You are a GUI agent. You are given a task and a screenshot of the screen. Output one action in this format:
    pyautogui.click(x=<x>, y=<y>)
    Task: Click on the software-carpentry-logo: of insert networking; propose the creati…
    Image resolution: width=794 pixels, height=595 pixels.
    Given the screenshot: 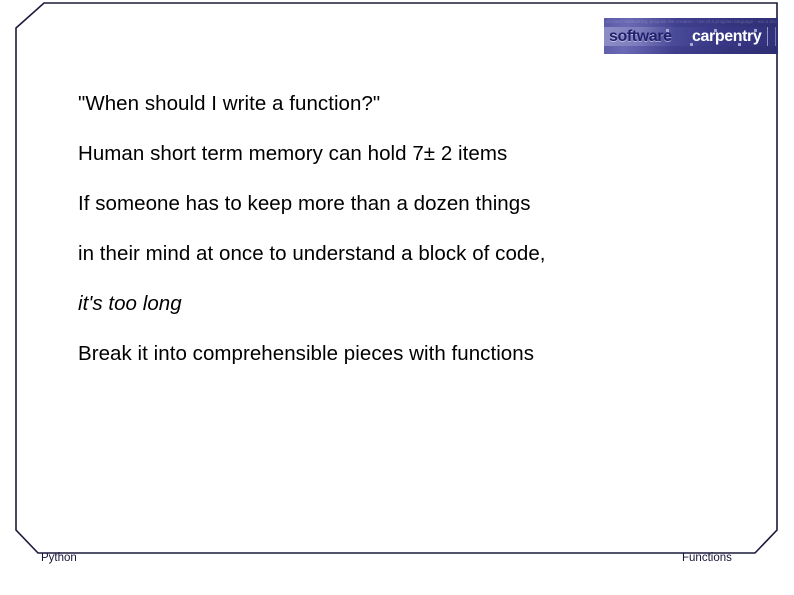 What is the action you would take?
    pyautogui.click(x=691, y=36)
    